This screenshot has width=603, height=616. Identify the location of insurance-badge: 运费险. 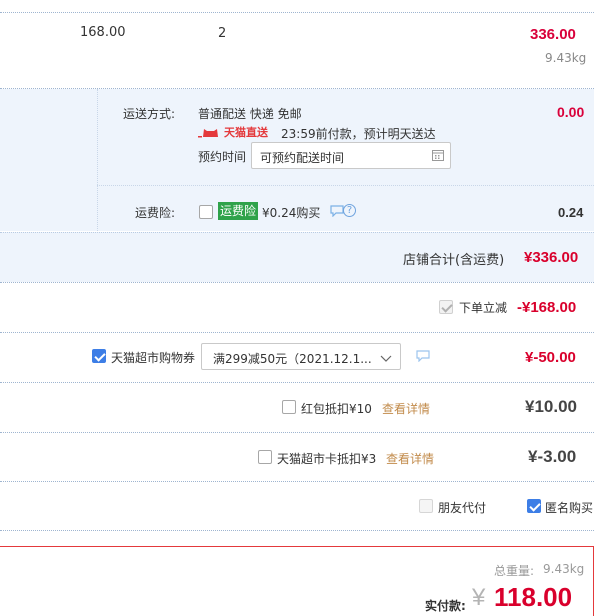
(238, 211).